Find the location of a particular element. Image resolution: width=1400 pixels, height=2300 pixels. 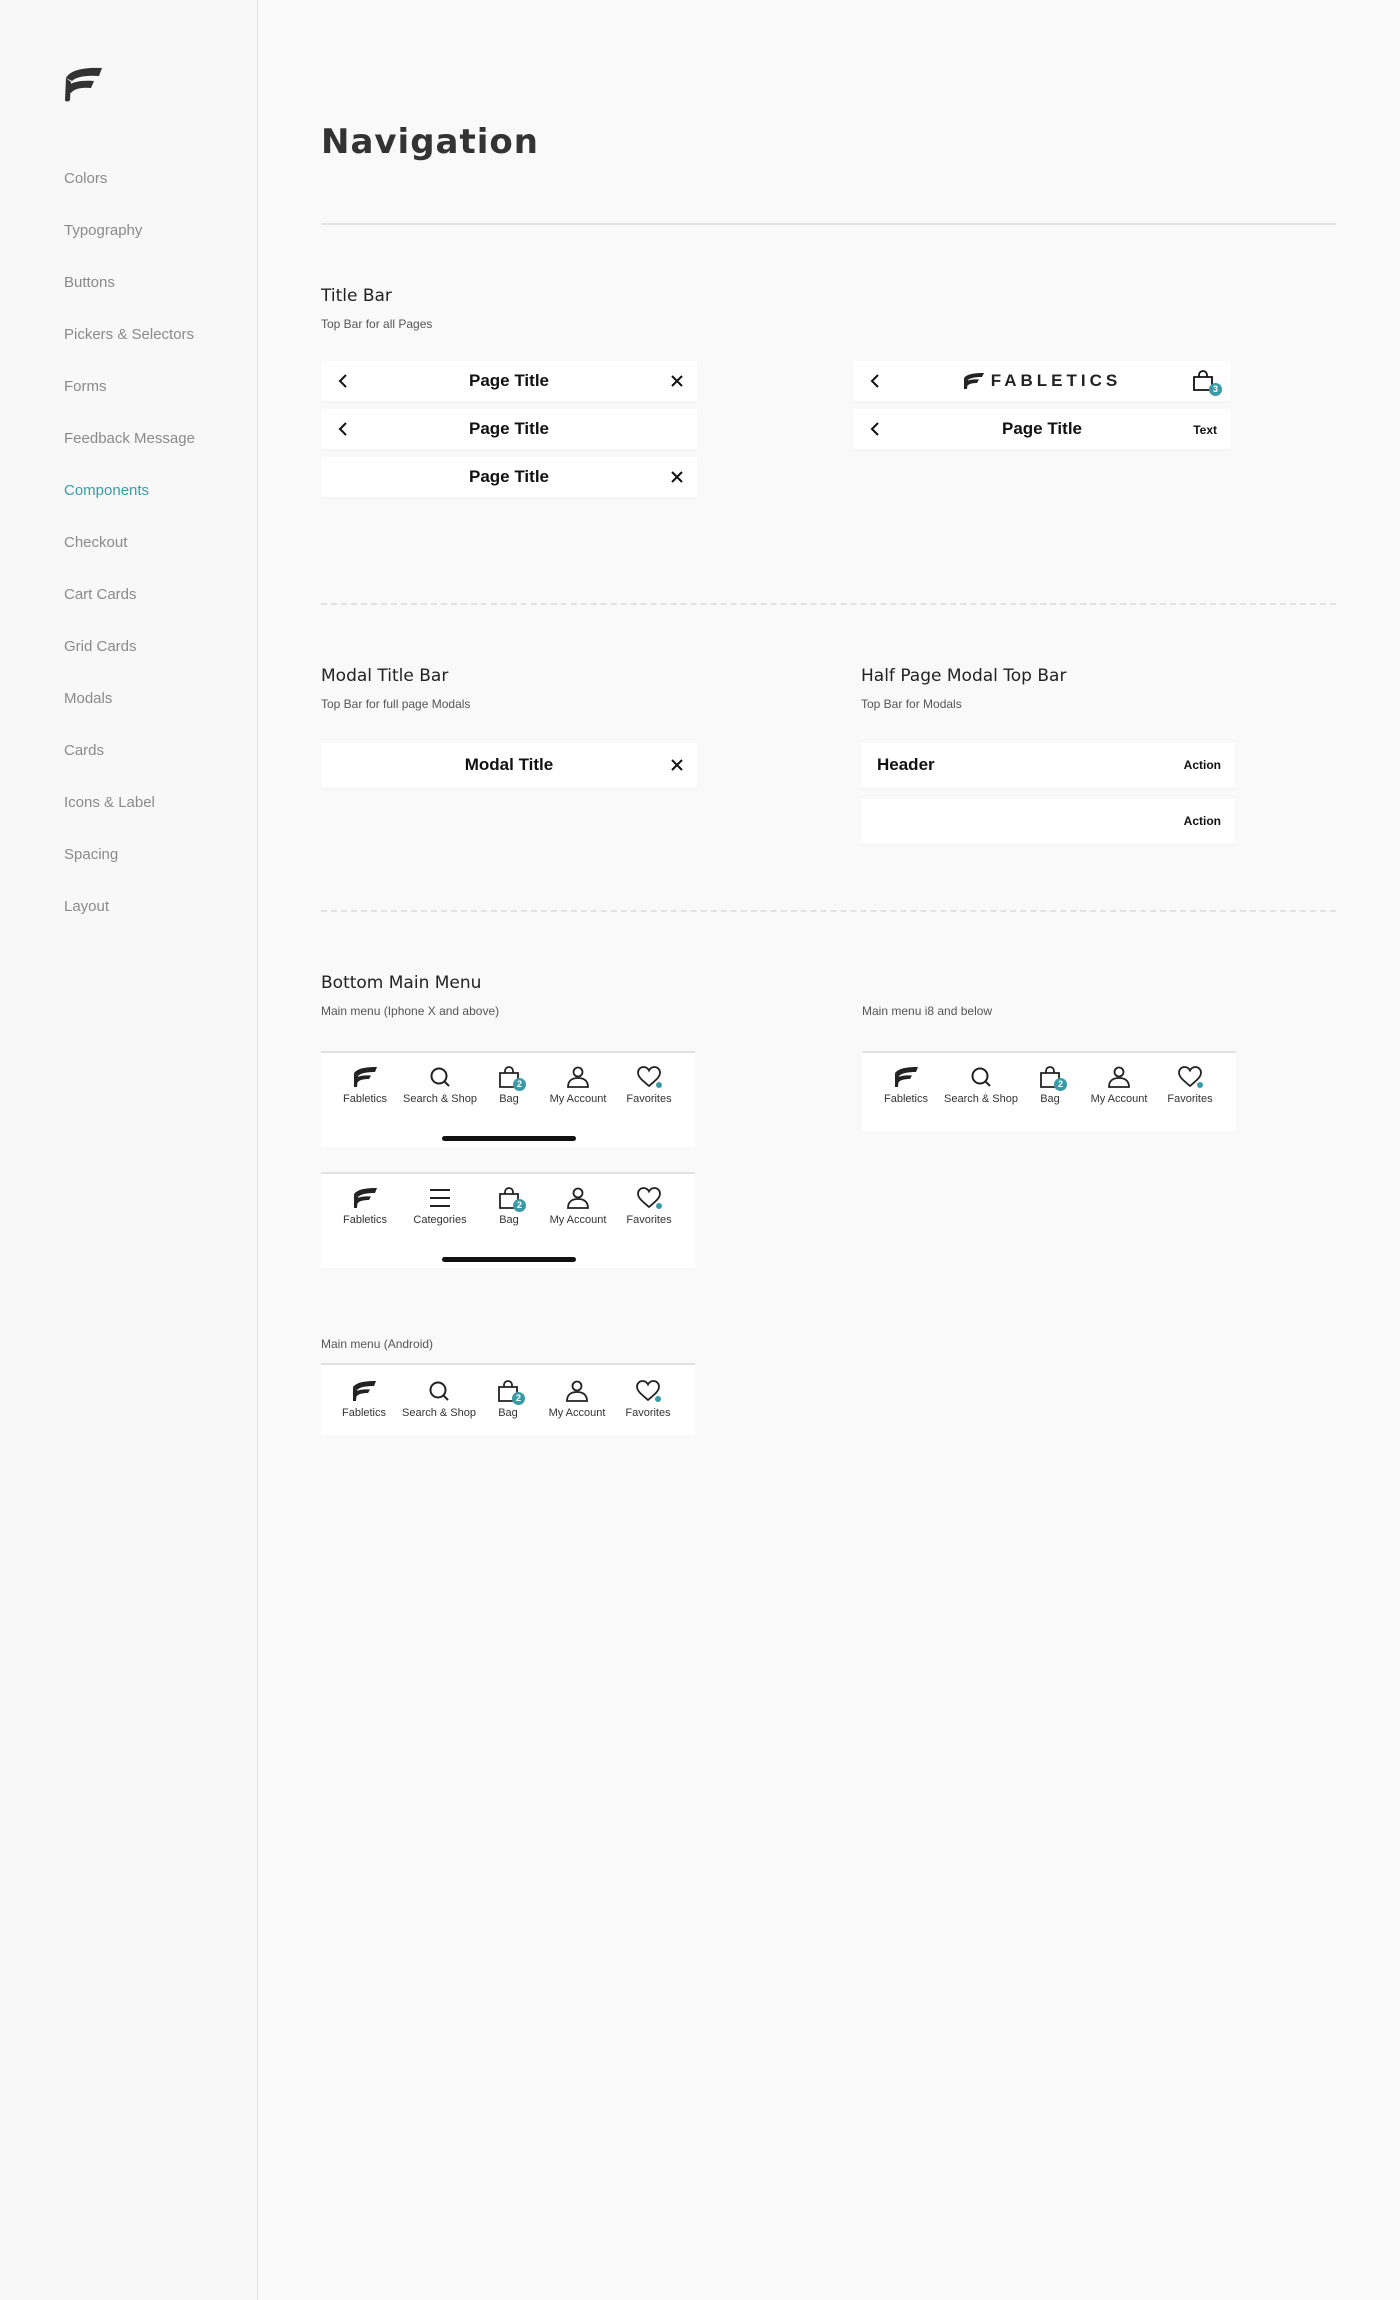

menu-label-iphone-x: Main menu (Iphone X and above) is located at coordinates (410, 1011).